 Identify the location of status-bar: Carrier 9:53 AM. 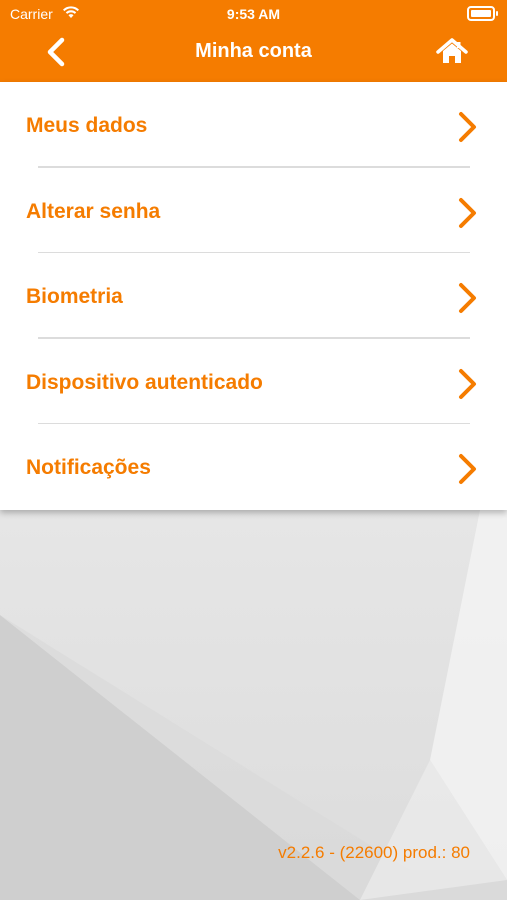
(253, 14).